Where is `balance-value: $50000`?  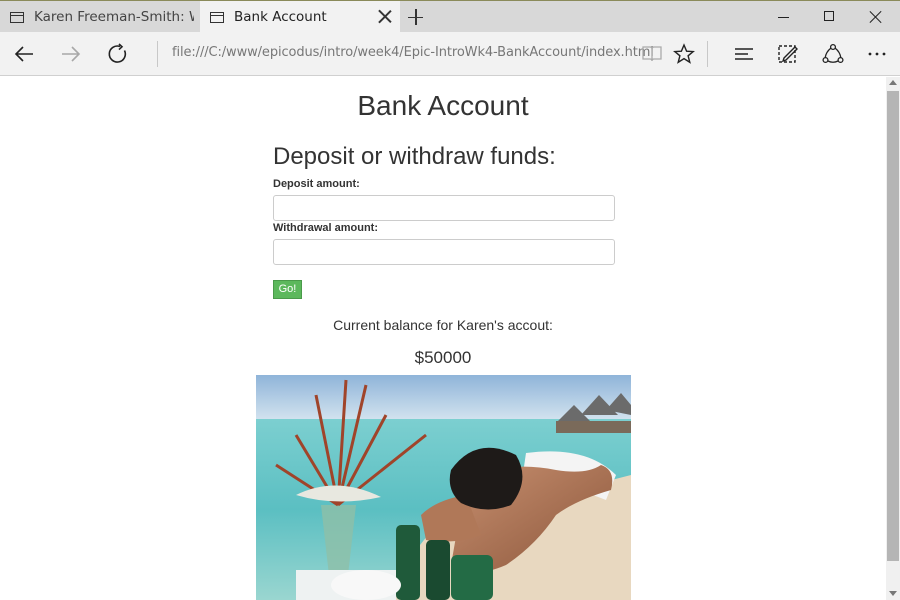
balance-value: $50000 is located at coordinates (443, 357).